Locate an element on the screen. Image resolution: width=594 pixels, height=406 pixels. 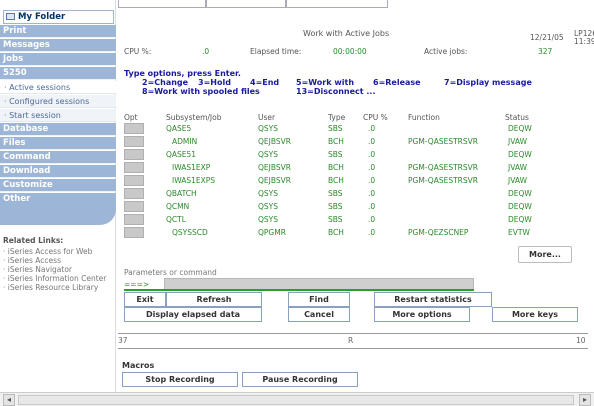
job-name: QCMN is located at coordinates (178, 206).